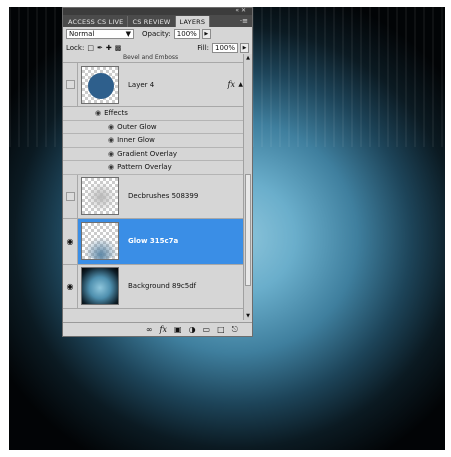  I want to click on new-layer-icon: □, so click(221, 329).